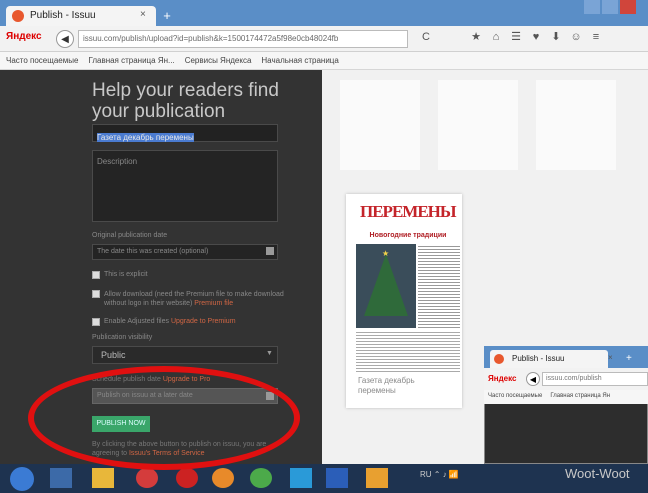 Image resolution: width=648 pixels, height=493 pixels. I want to click on inset-browser-tab: Publish - Issuu, so click(549, 359).